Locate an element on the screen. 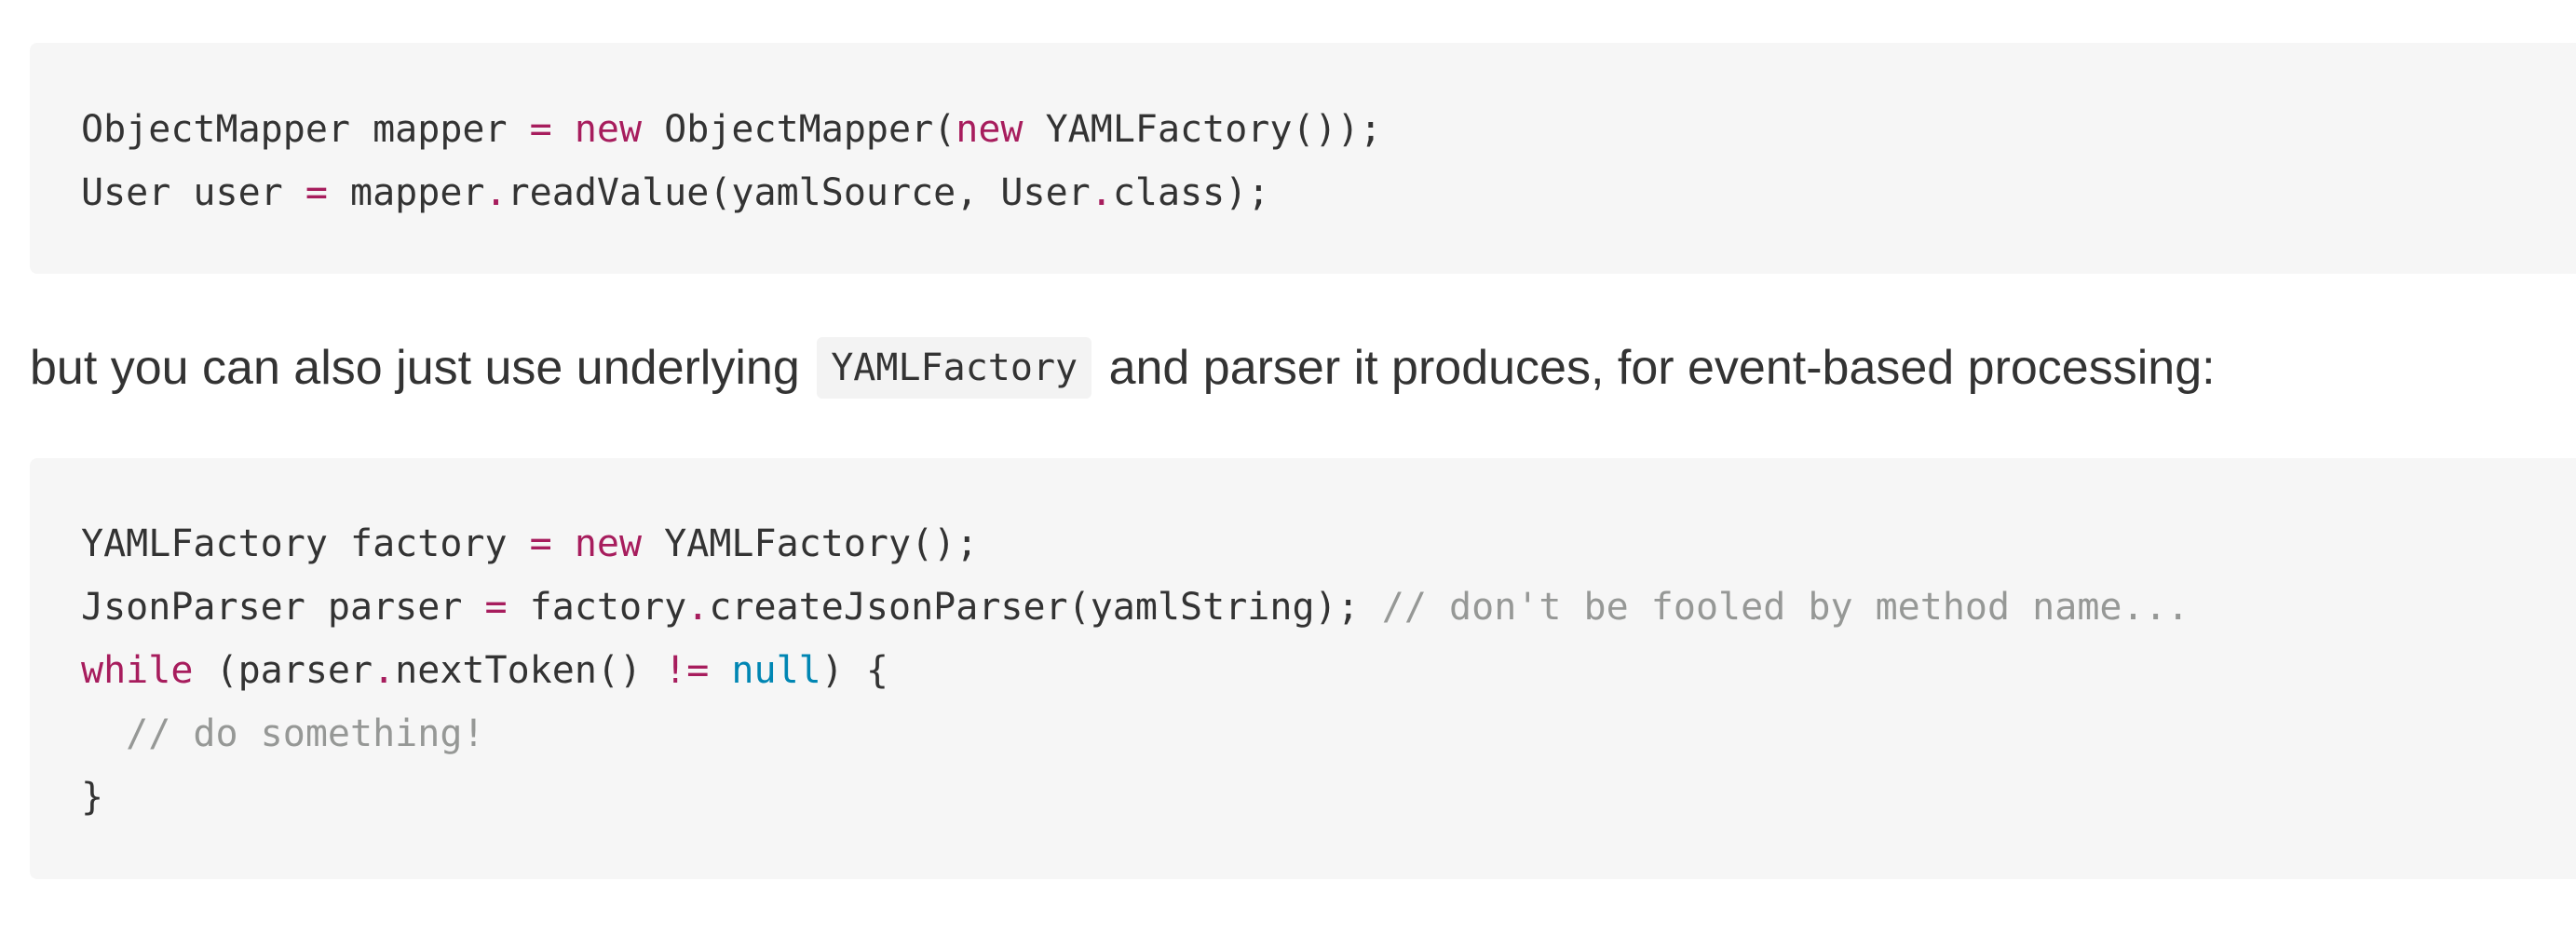 The image size is (2576, 935). code-token-plain: class); is located at coordinates (1191, 192).